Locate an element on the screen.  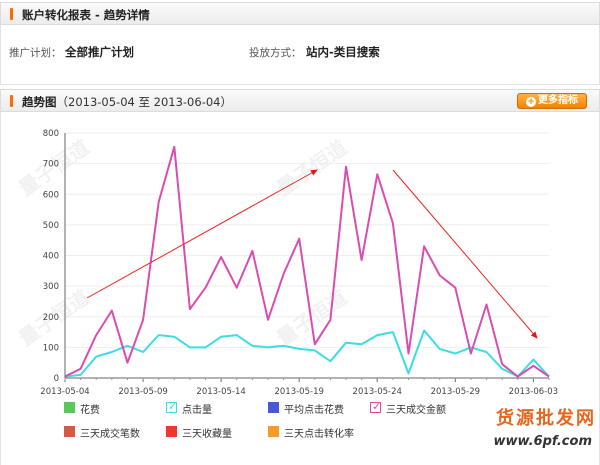
date-range: （2013-05-04 至 2013-06-04） is located at coordinates (144, 102).